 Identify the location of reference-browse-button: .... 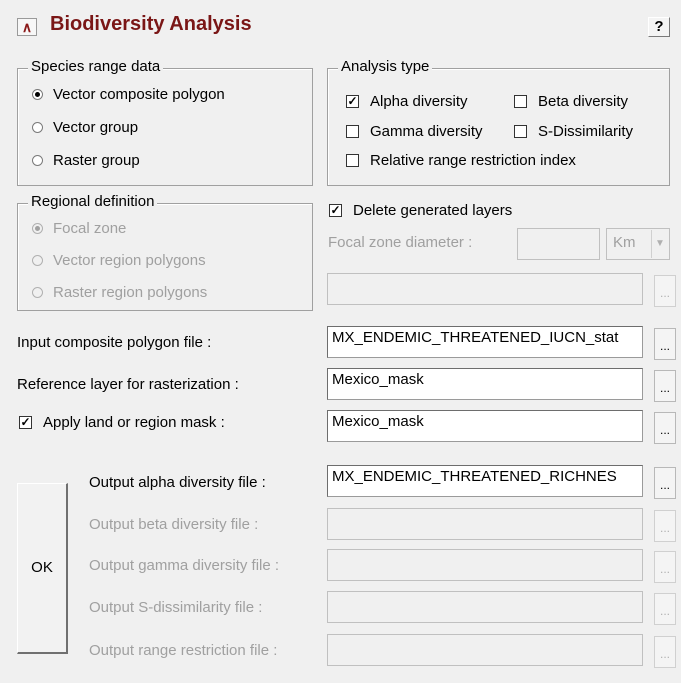
(665, 386).